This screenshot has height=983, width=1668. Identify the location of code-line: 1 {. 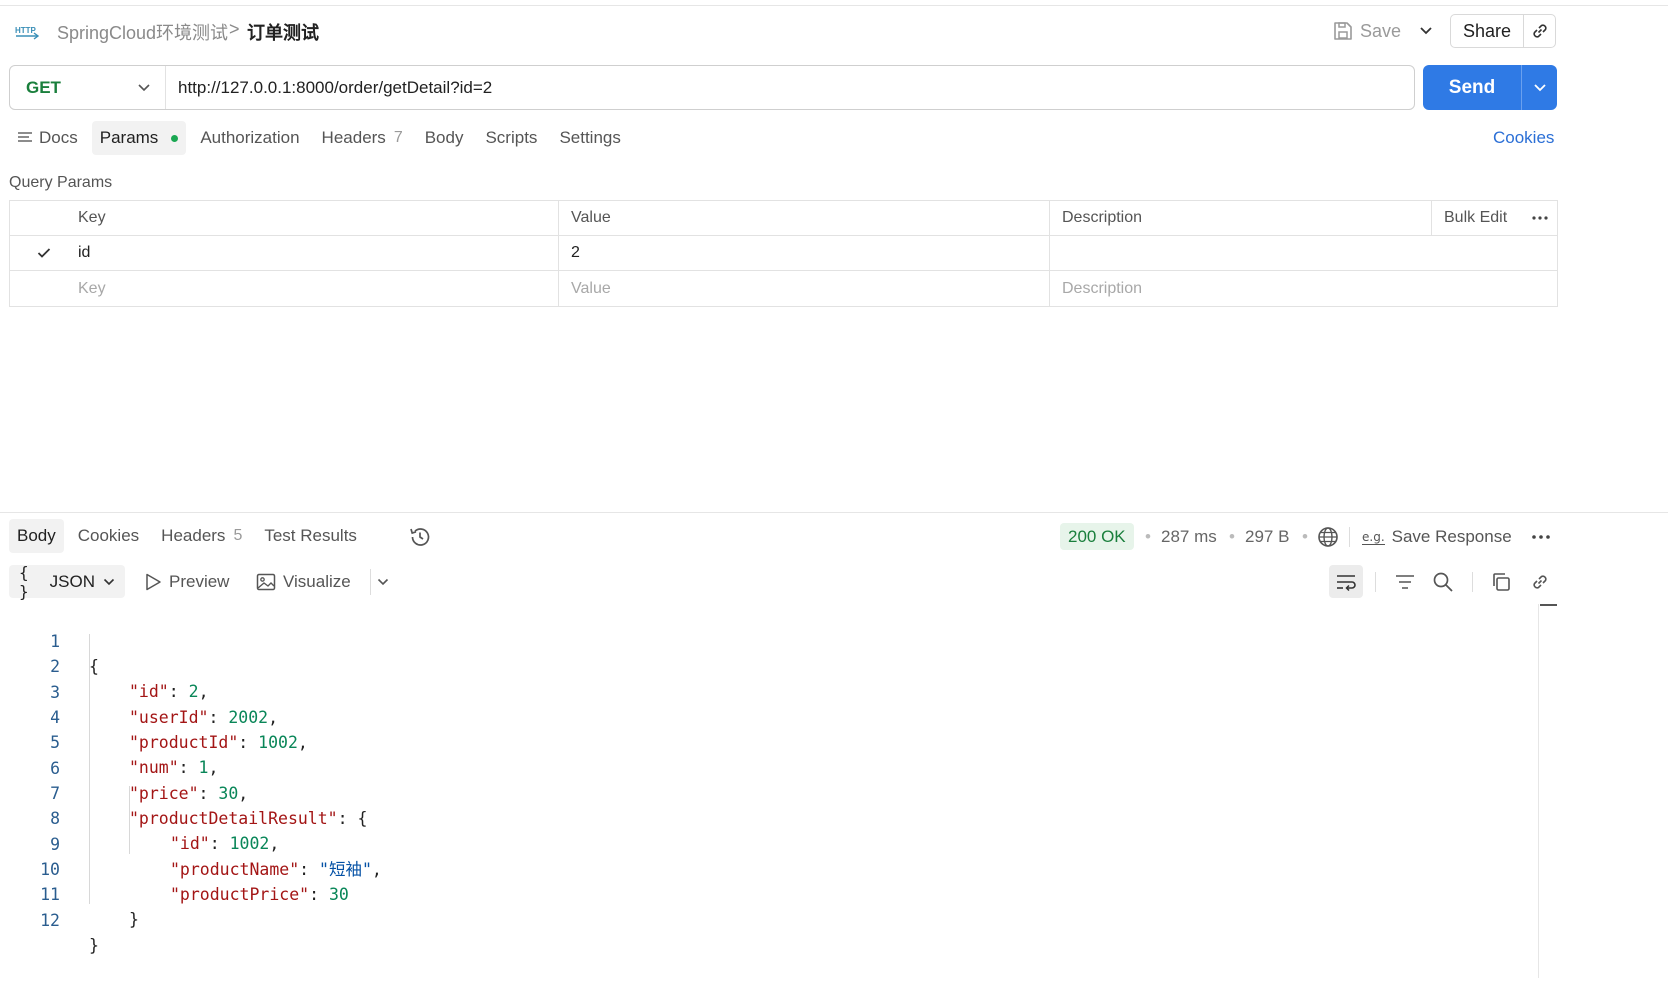
(49, 640).